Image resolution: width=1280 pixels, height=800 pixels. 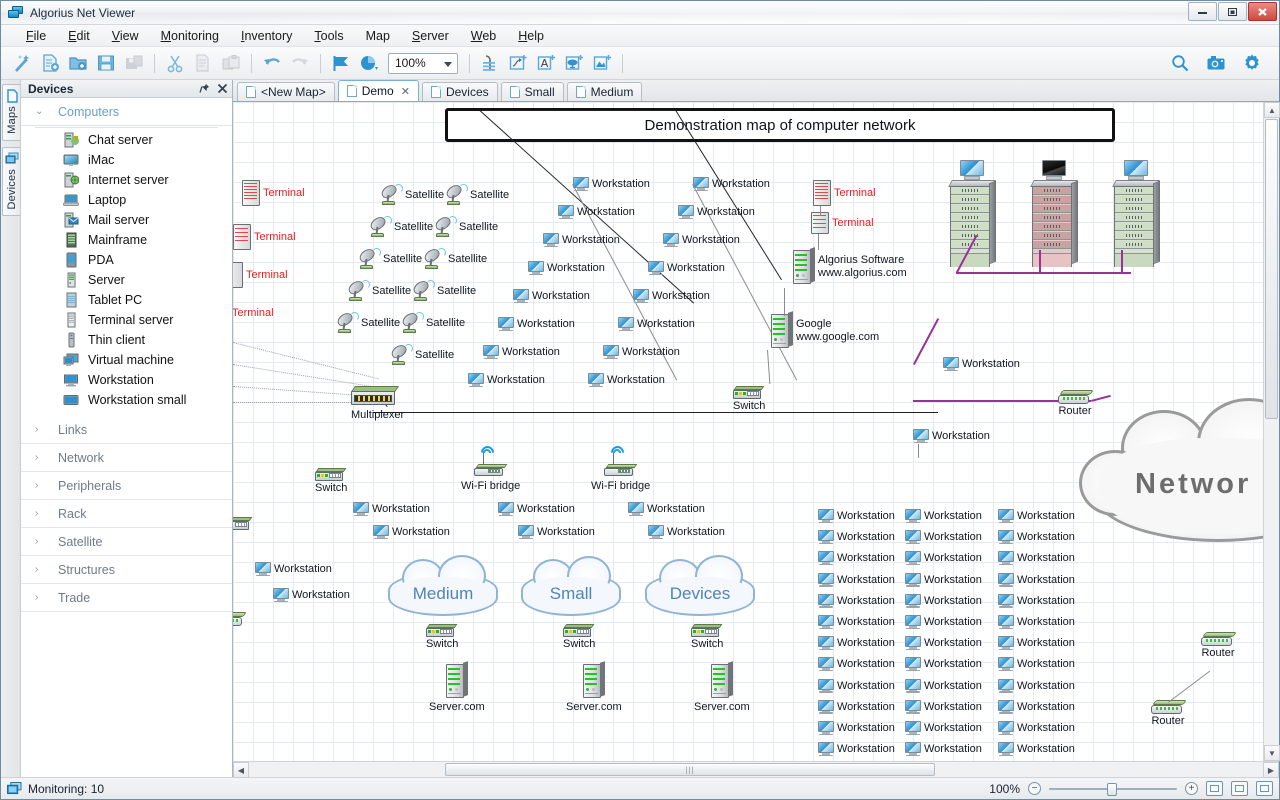 What do you see at coordinates (203, 63) in the screenshot?
I see `copy-icon` at bounding box center [203, 63].